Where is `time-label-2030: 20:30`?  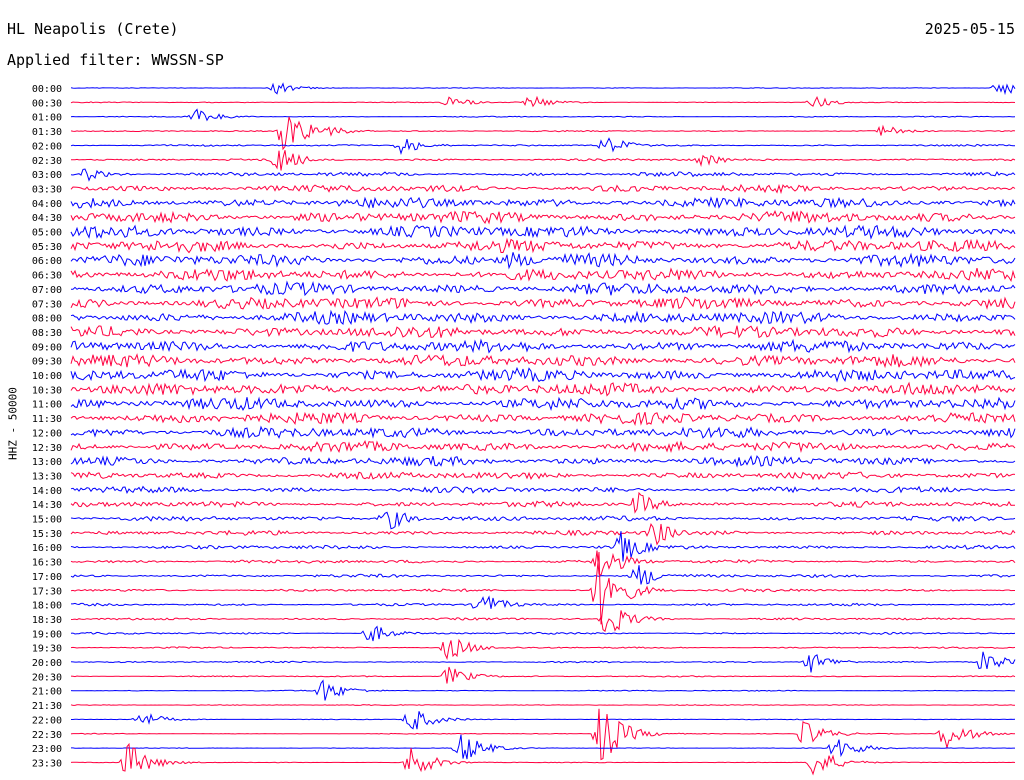 time-label-2030: 20:30 is located at coordinates (47, 677).